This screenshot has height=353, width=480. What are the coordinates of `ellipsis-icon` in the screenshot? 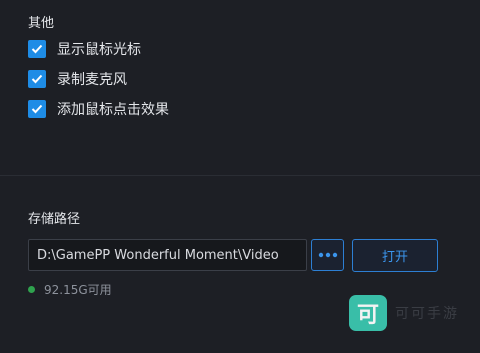 It's located at (327, 255).